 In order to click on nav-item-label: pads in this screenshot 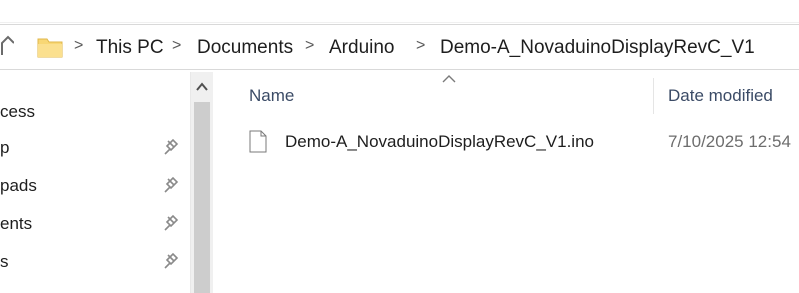, I will do `click(18, 185)`.